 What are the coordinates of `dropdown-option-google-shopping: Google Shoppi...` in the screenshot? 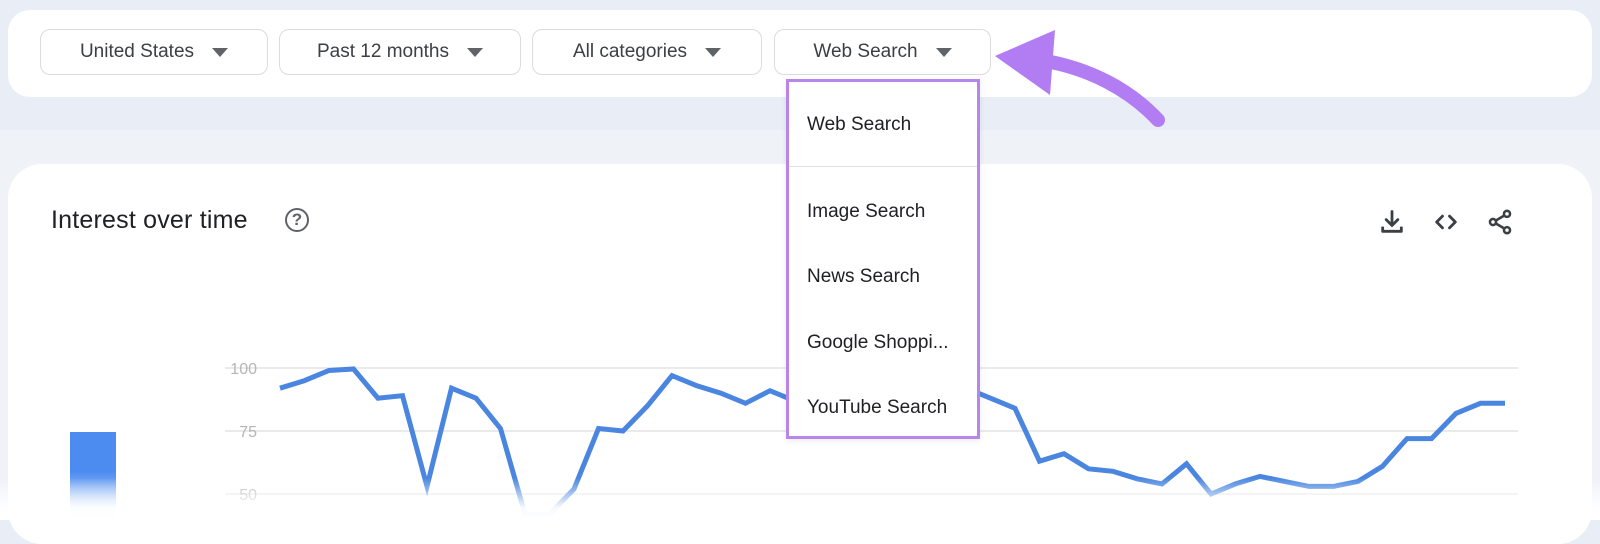 It's located at (878, 343).